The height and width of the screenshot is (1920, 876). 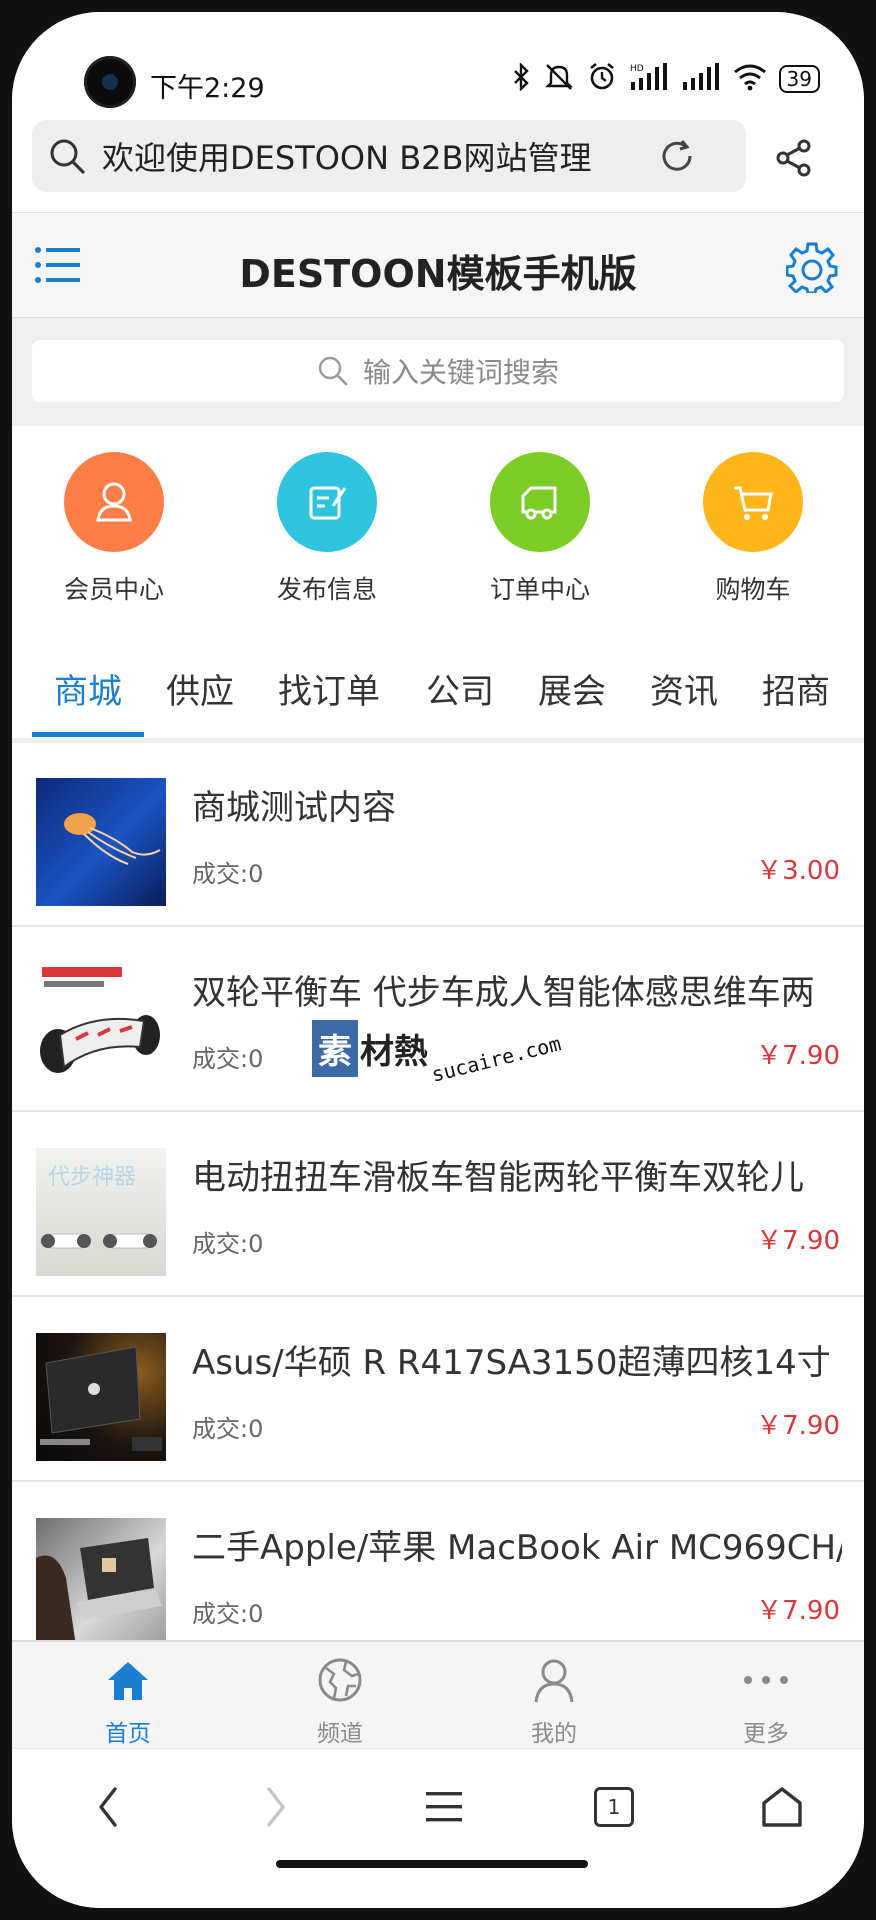 I want to click on status-bar: 下午2:29 HD 39, so click(x=438, y=67).